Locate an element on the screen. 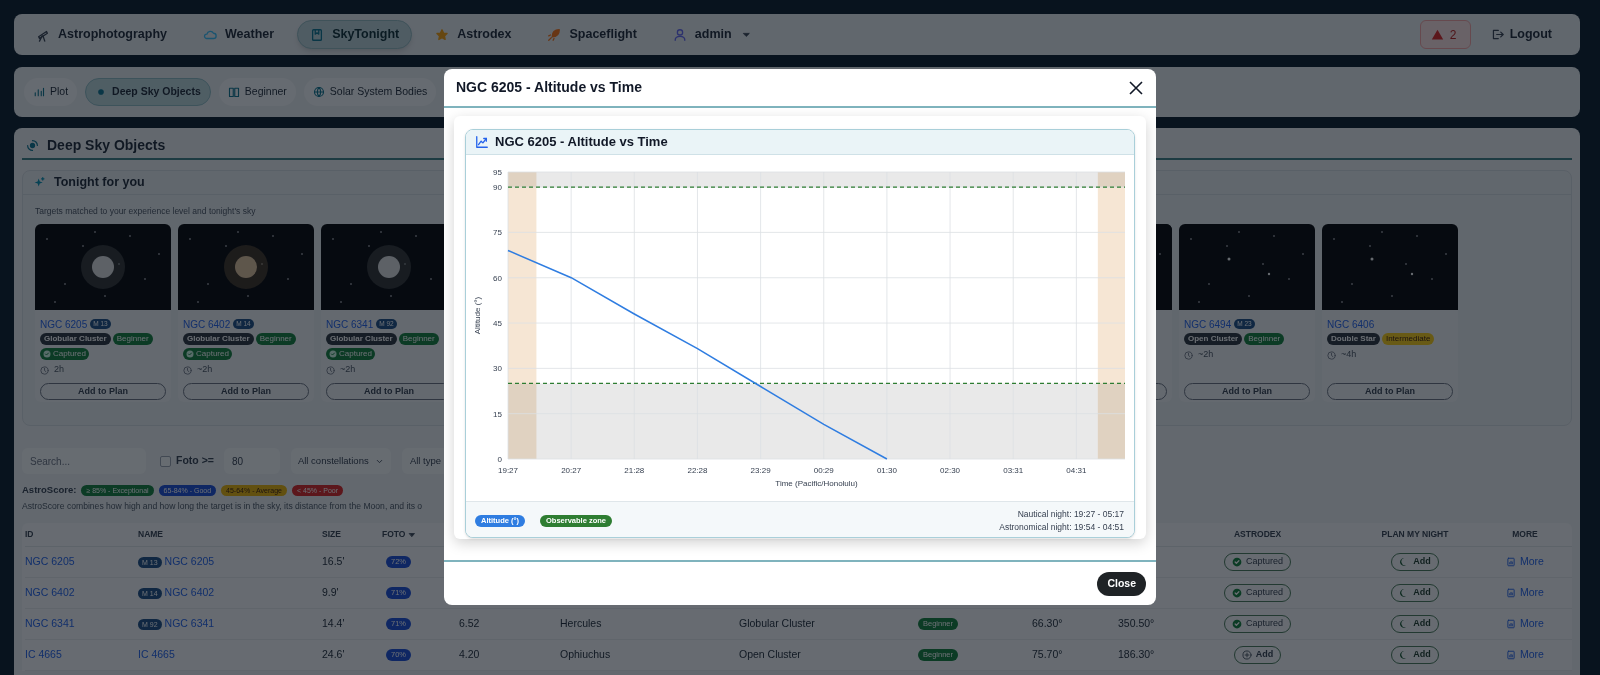 The width and height of the screenshot is (1600, 675). bookmark-icon is located at coordinates (317, 34).